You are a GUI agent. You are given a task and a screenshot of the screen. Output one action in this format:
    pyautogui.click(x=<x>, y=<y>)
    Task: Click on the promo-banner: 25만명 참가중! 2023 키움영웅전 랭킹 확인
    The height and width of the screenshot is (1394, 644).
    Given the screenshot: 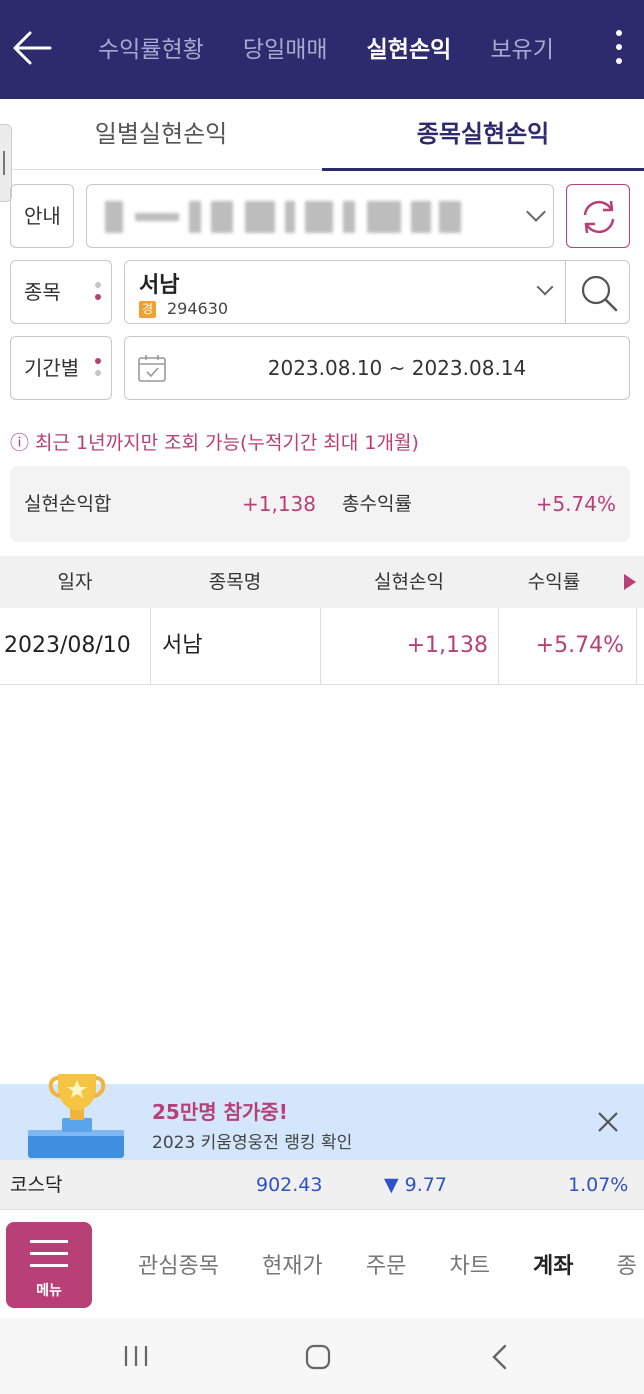 What is the action you would take?
    pyautogui.click(x=322, y=1117)
    